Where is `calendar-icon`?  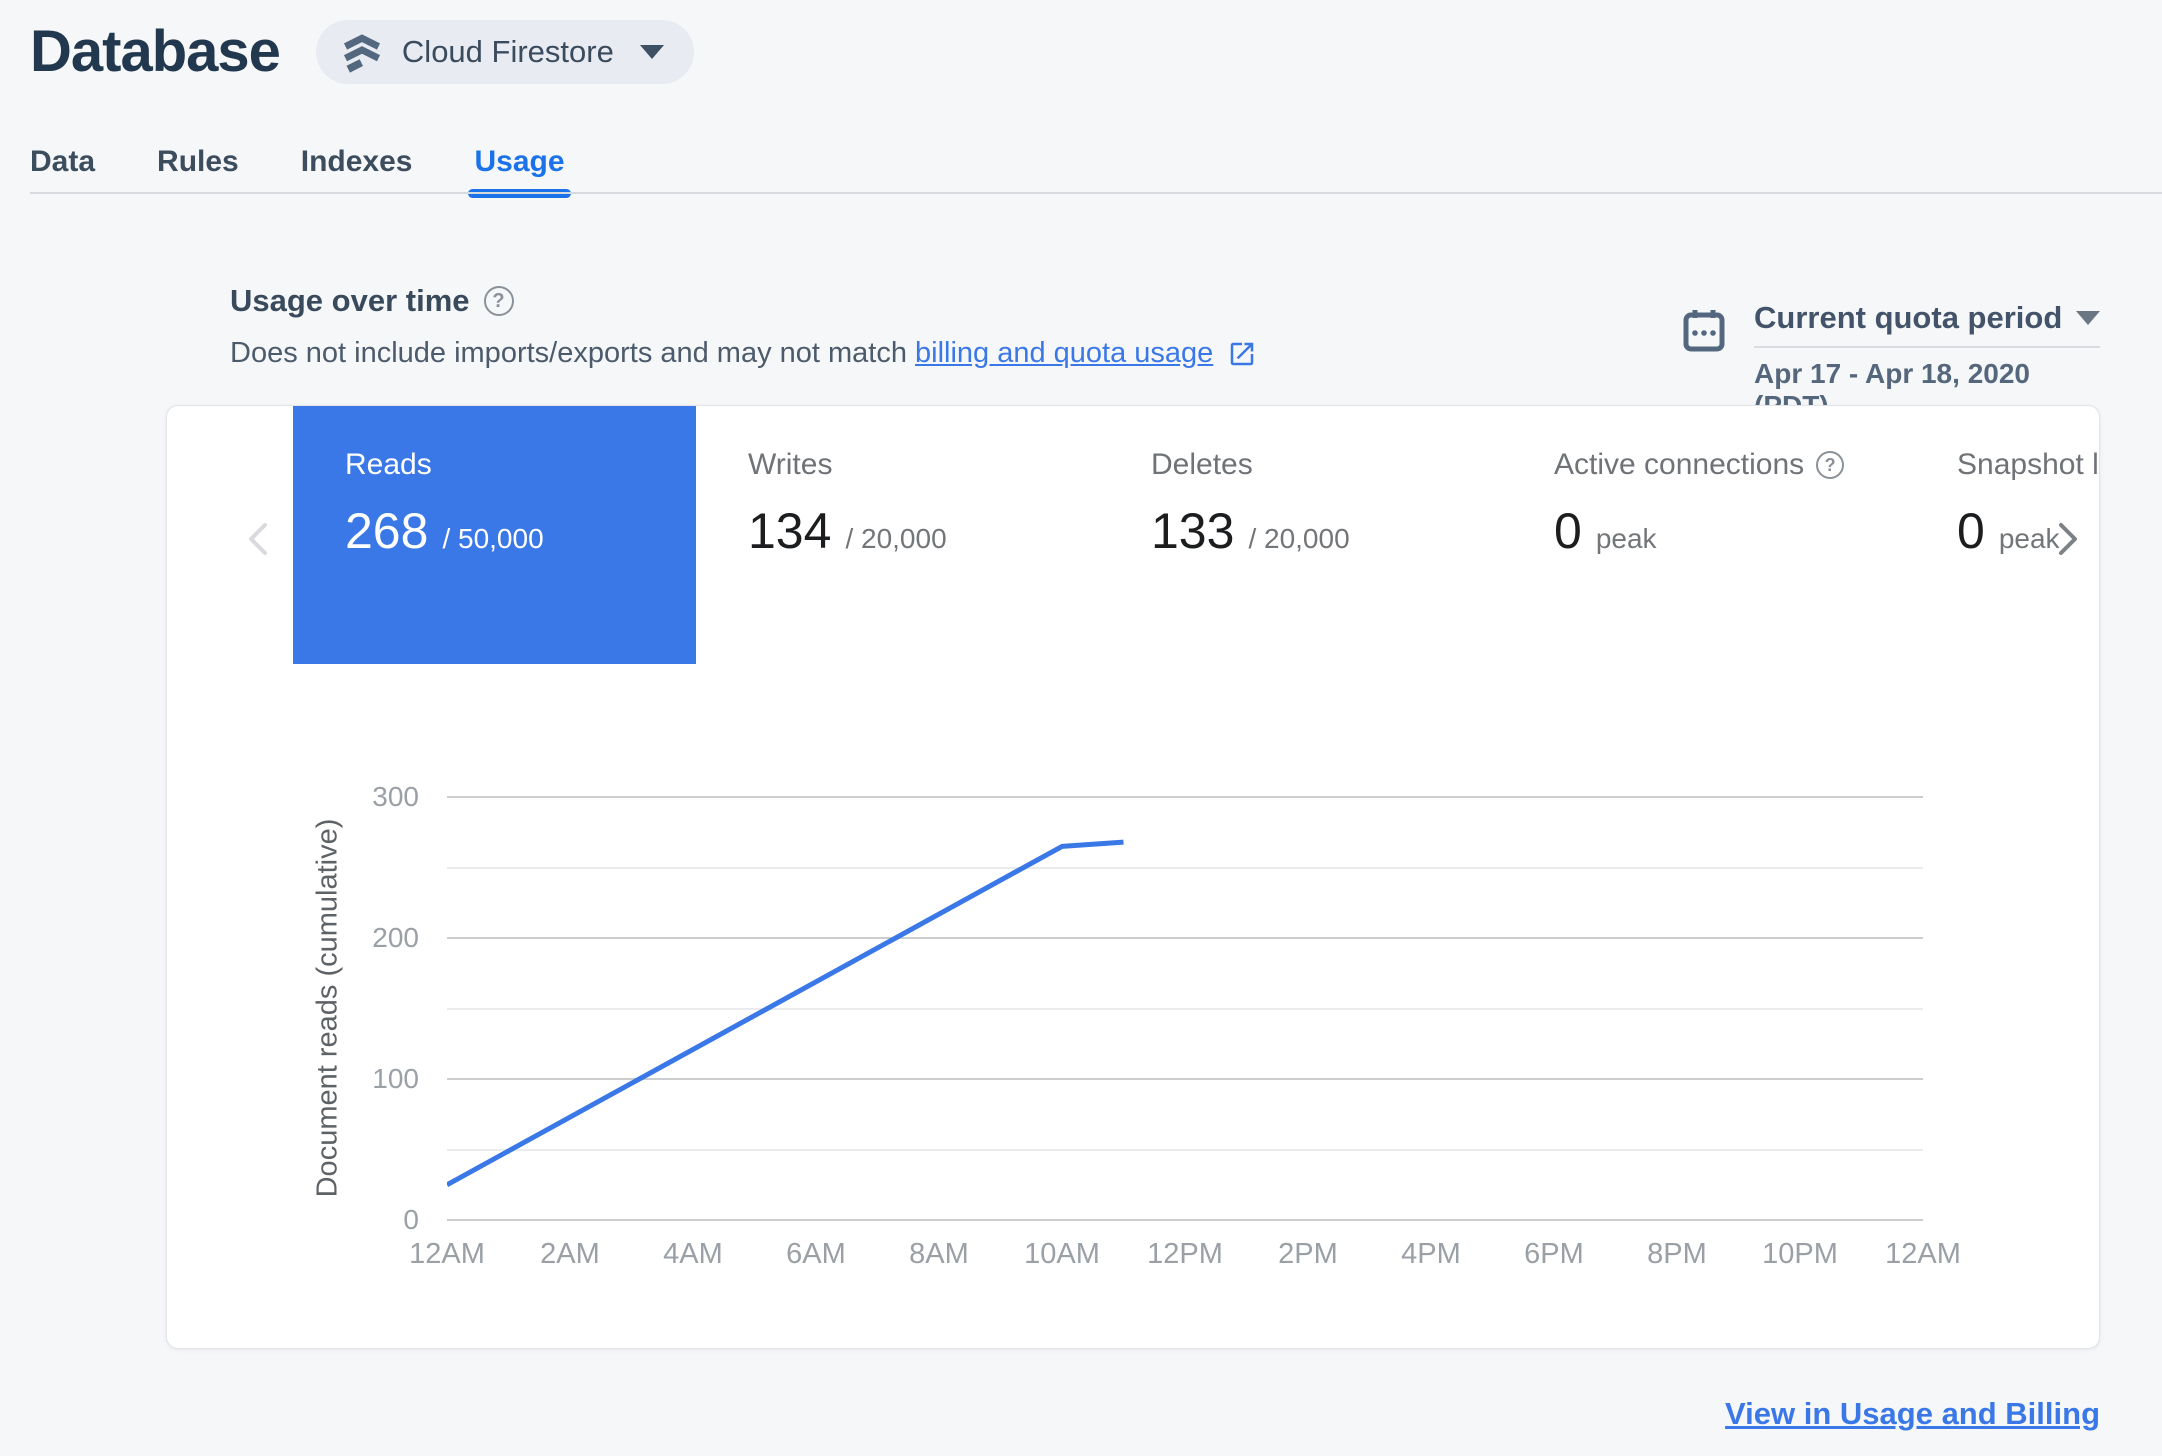 calendar-icon is located at coordinates (1704, 331).